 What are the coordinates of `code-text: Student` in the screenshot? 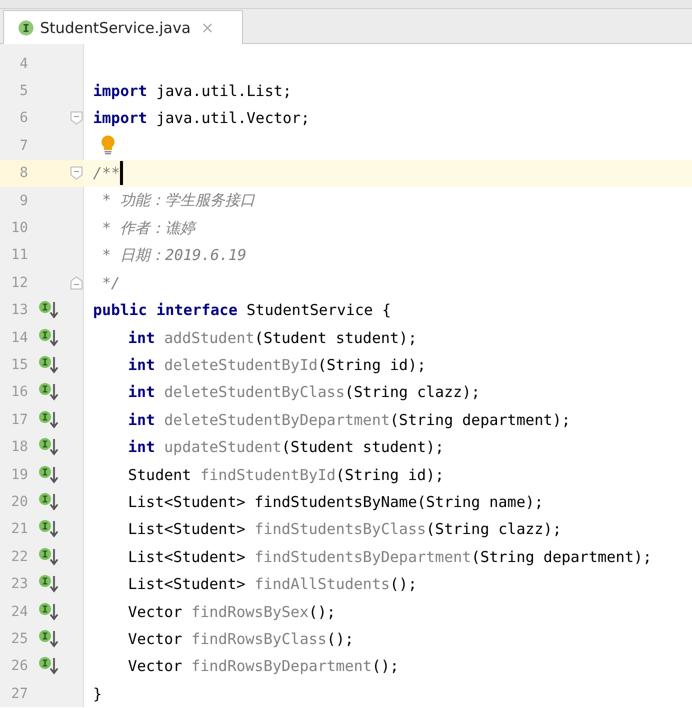 It's located at (160, 475).